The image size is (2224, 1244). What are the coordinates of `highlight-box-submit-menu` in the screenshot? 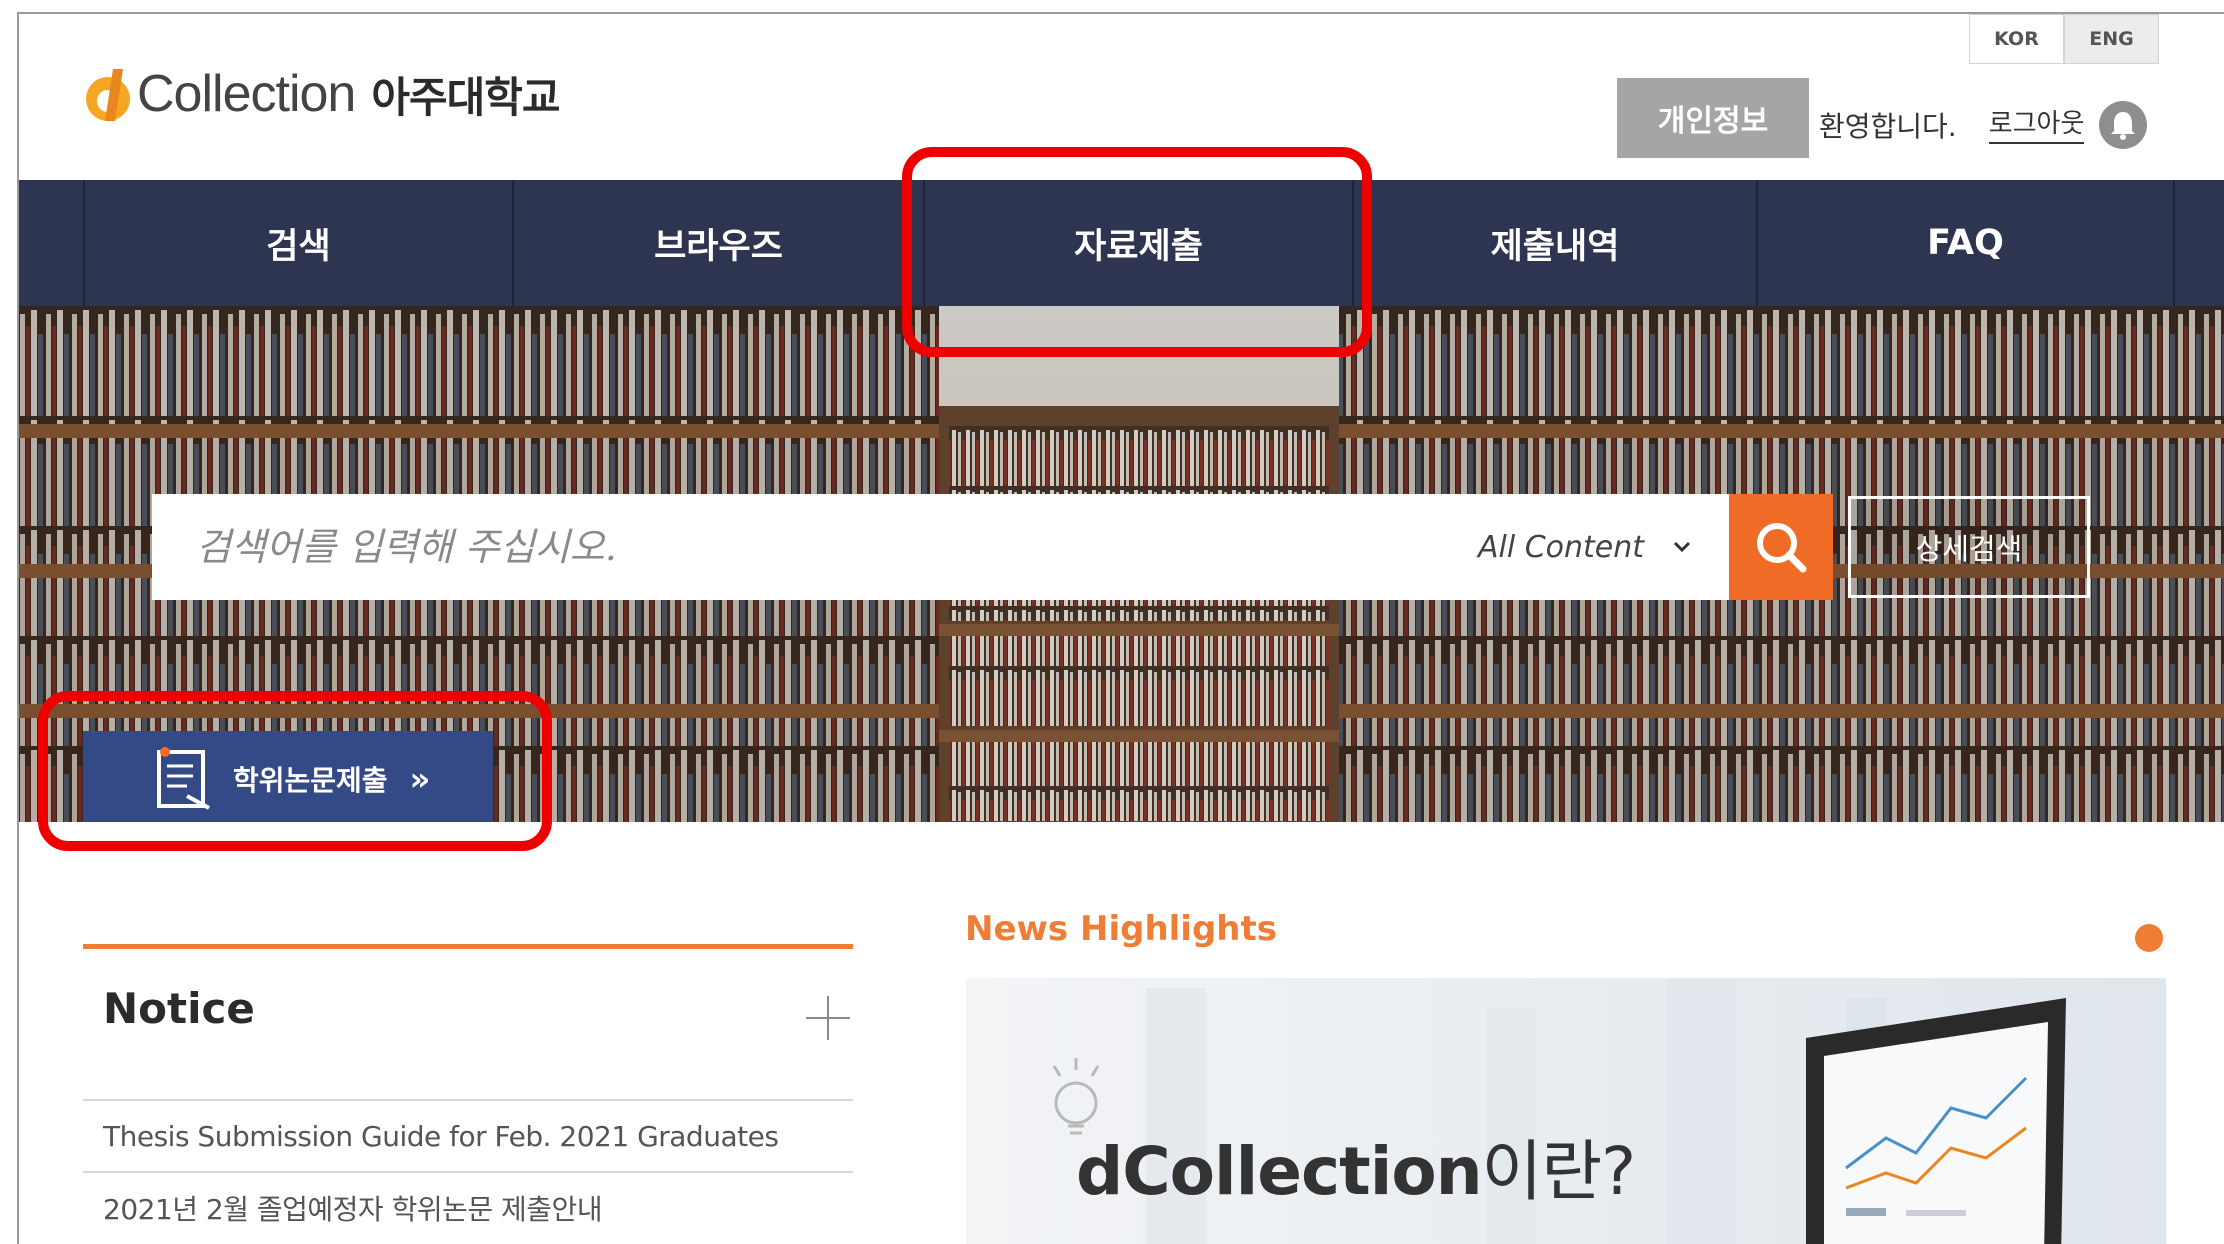 It's located at (1137, 252).